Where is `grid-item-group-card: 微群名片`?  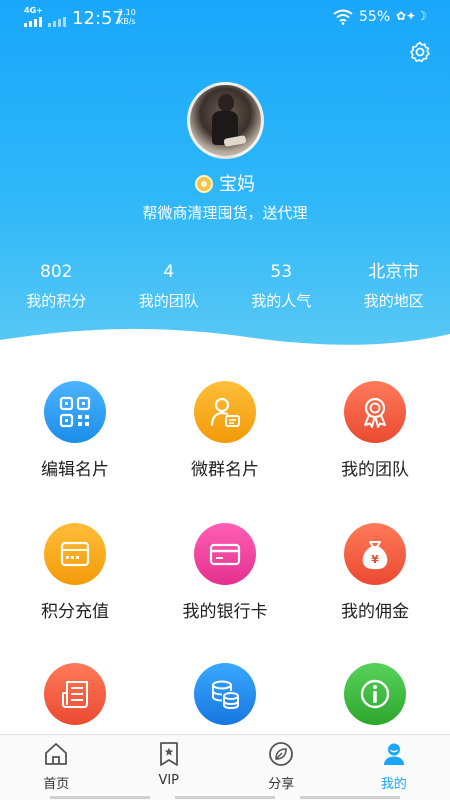 grid-item-group-card: 微群名片 is located at coordinates (225, 445).